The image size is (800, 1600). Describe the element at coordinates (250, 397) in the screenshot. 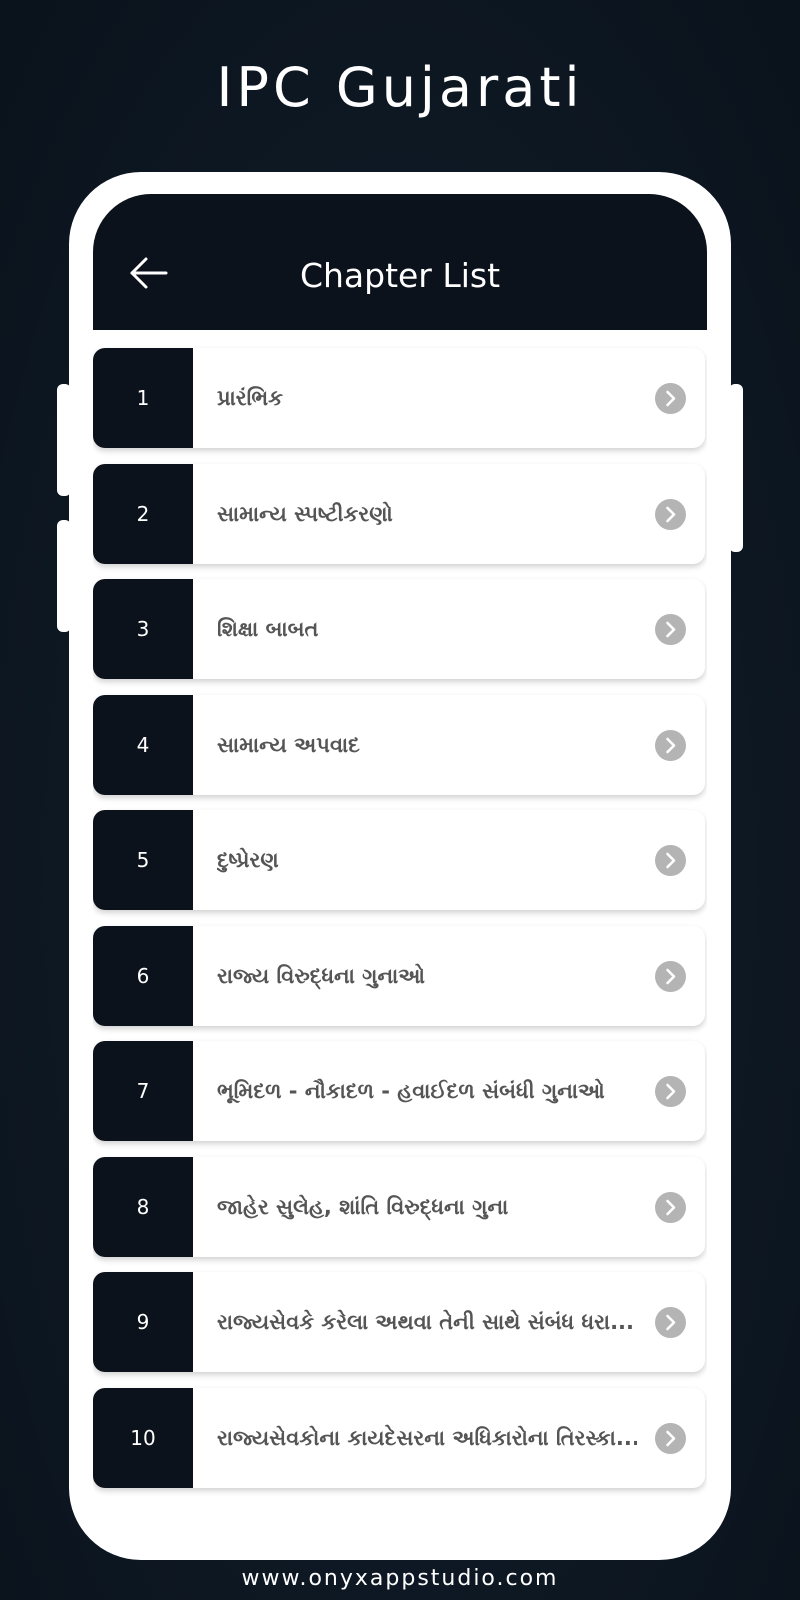

I see `chapter-title: પ્રારંભિક` at that location.